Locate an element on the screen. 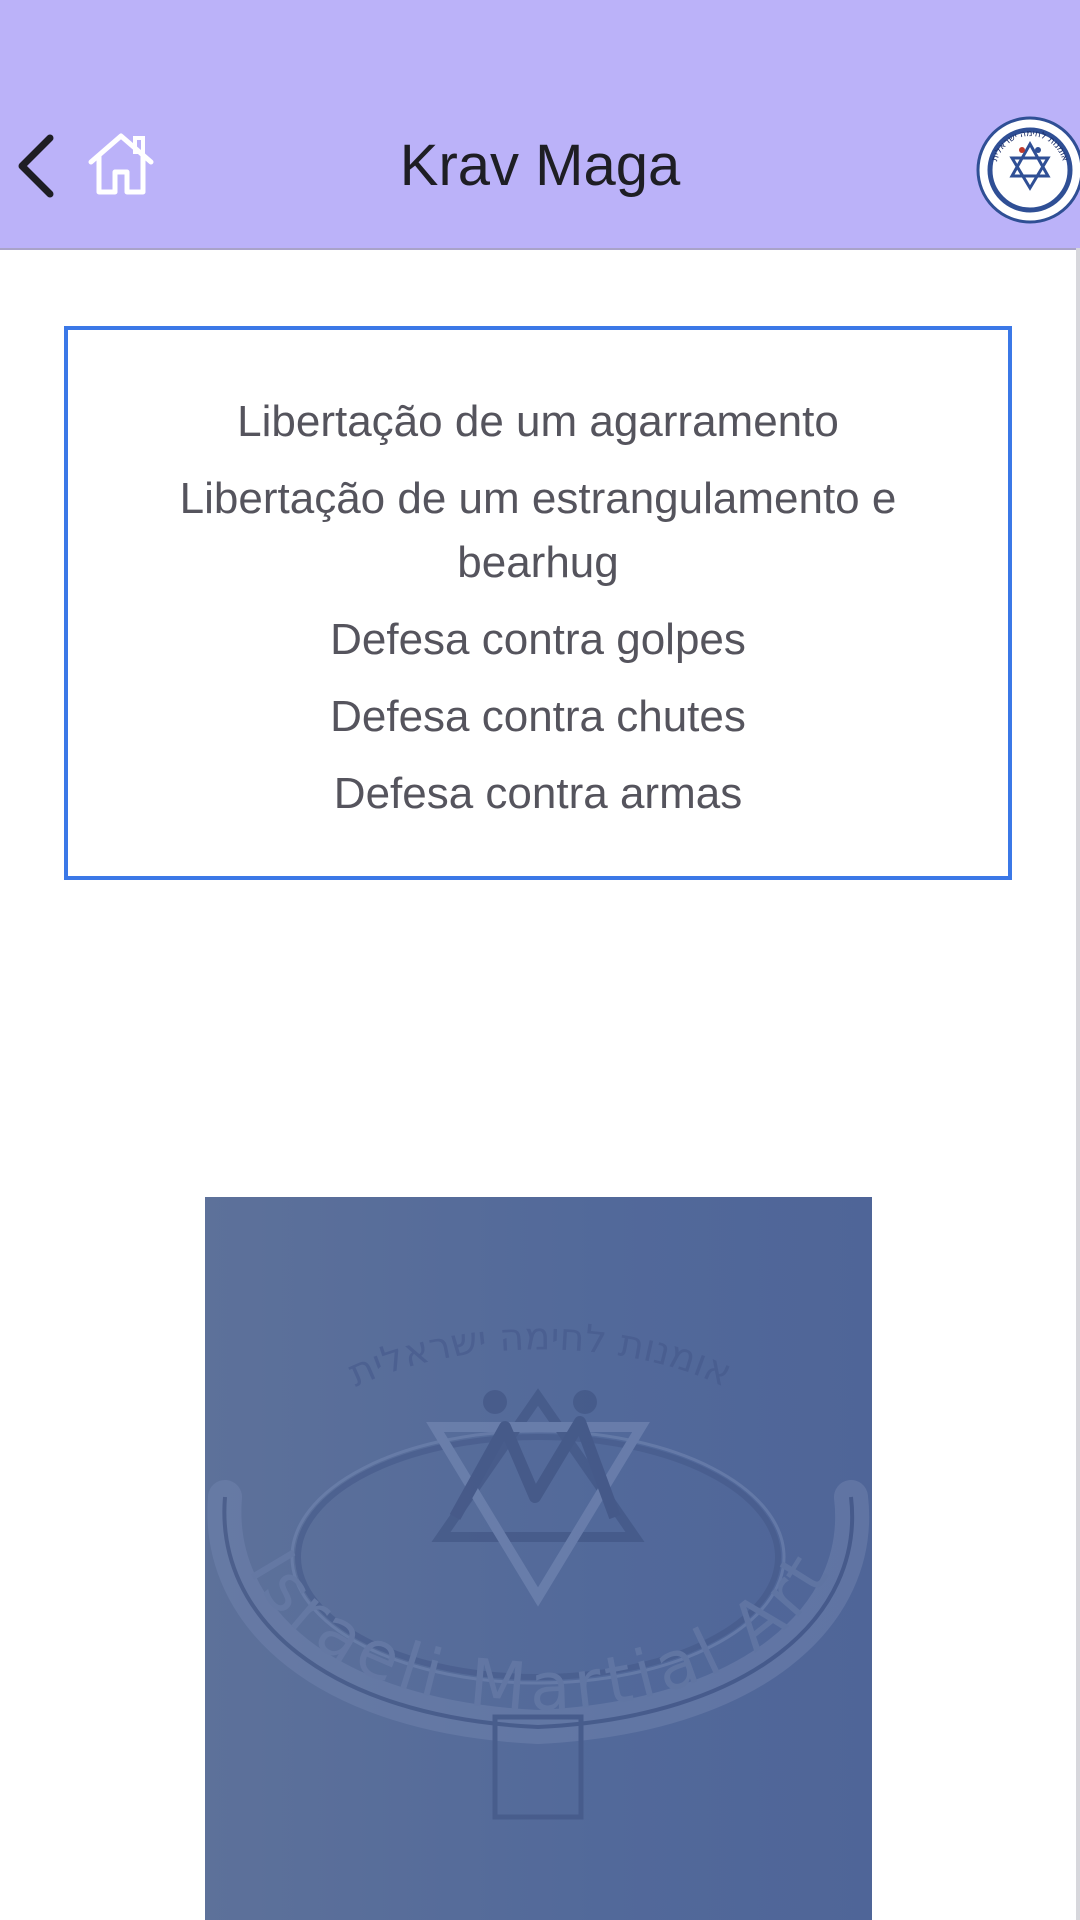 This screenshot has height=1920, width=1080. banner-hebrew-text: אומנות לחימה ישראלית is located at coordinates (539, 1354).